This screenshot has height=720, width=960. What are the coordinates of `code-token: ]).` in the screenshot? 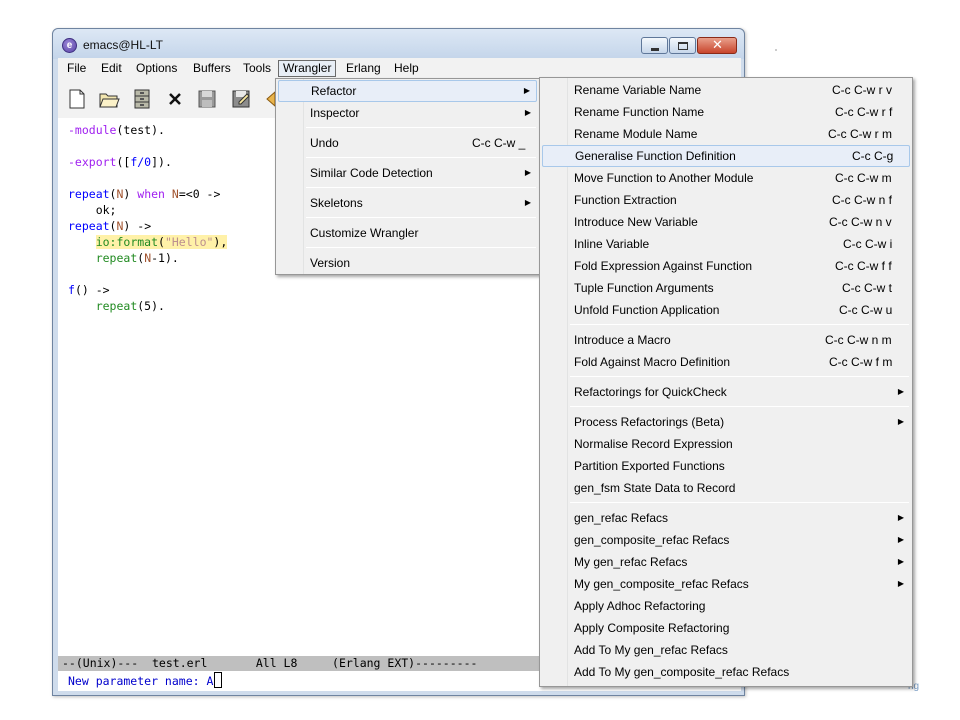 It's located at (161, 162).